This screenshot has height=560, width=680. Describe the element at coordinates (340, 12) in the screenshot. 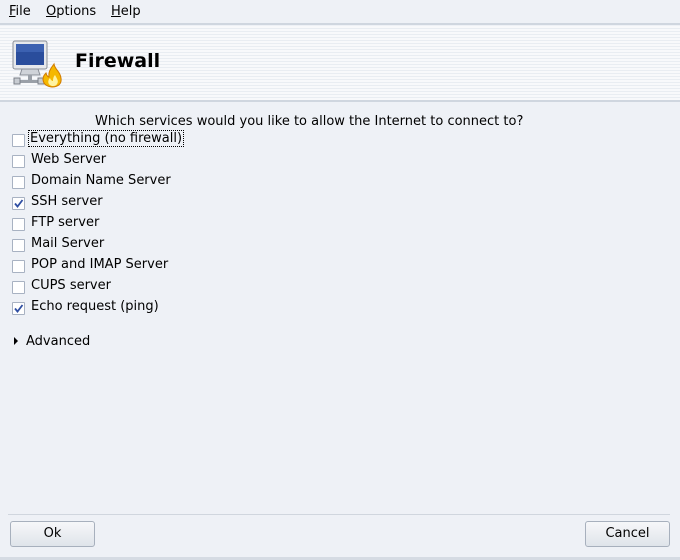

I see `menubar: File Options Help` at that location.